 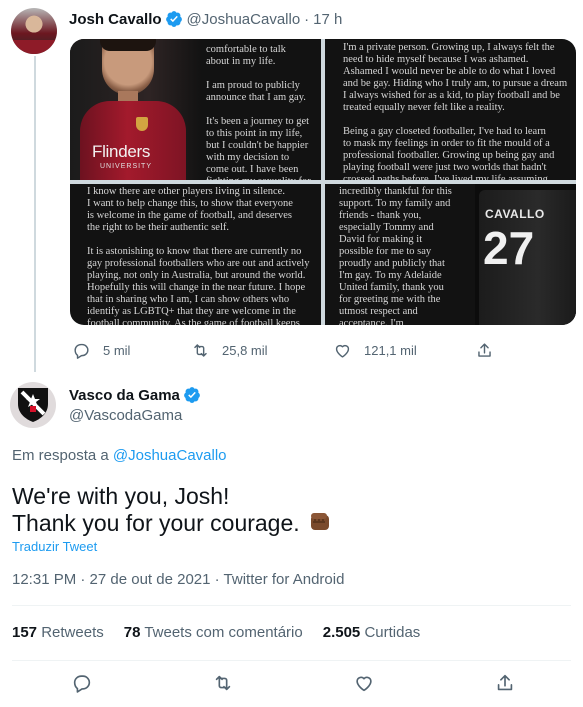 I want to click on translate-tweet-link: Traduzir Tweet, so click(x=54, y=546).